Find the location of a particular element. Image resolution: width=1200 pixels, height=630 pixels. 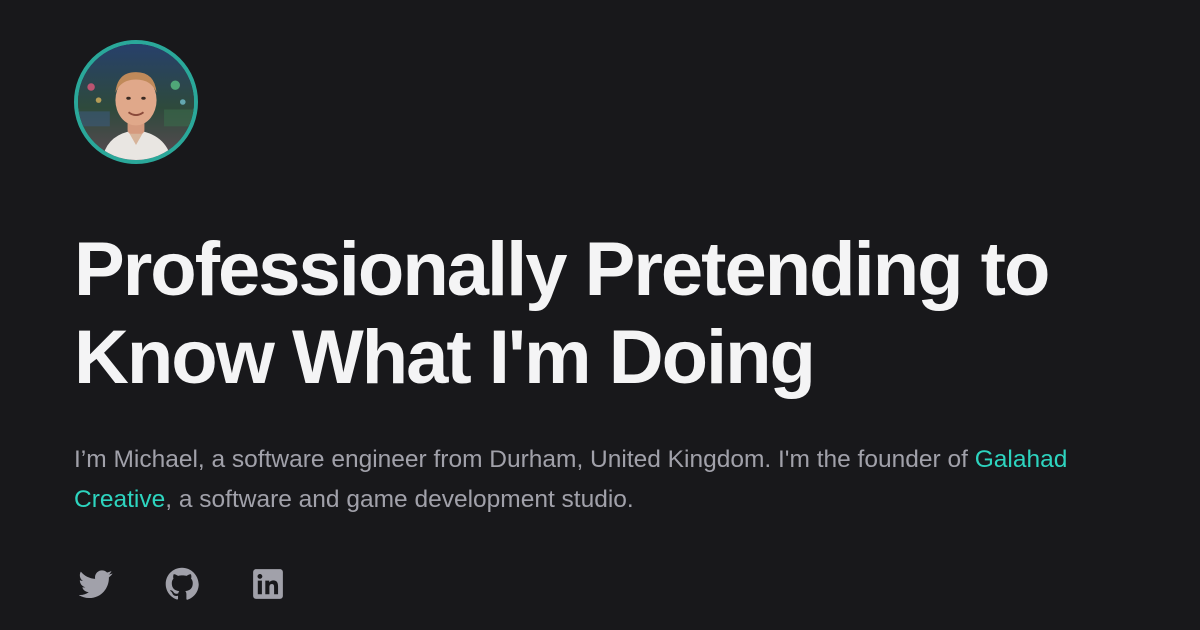

twitter-link is located at coordinates (96, 584).